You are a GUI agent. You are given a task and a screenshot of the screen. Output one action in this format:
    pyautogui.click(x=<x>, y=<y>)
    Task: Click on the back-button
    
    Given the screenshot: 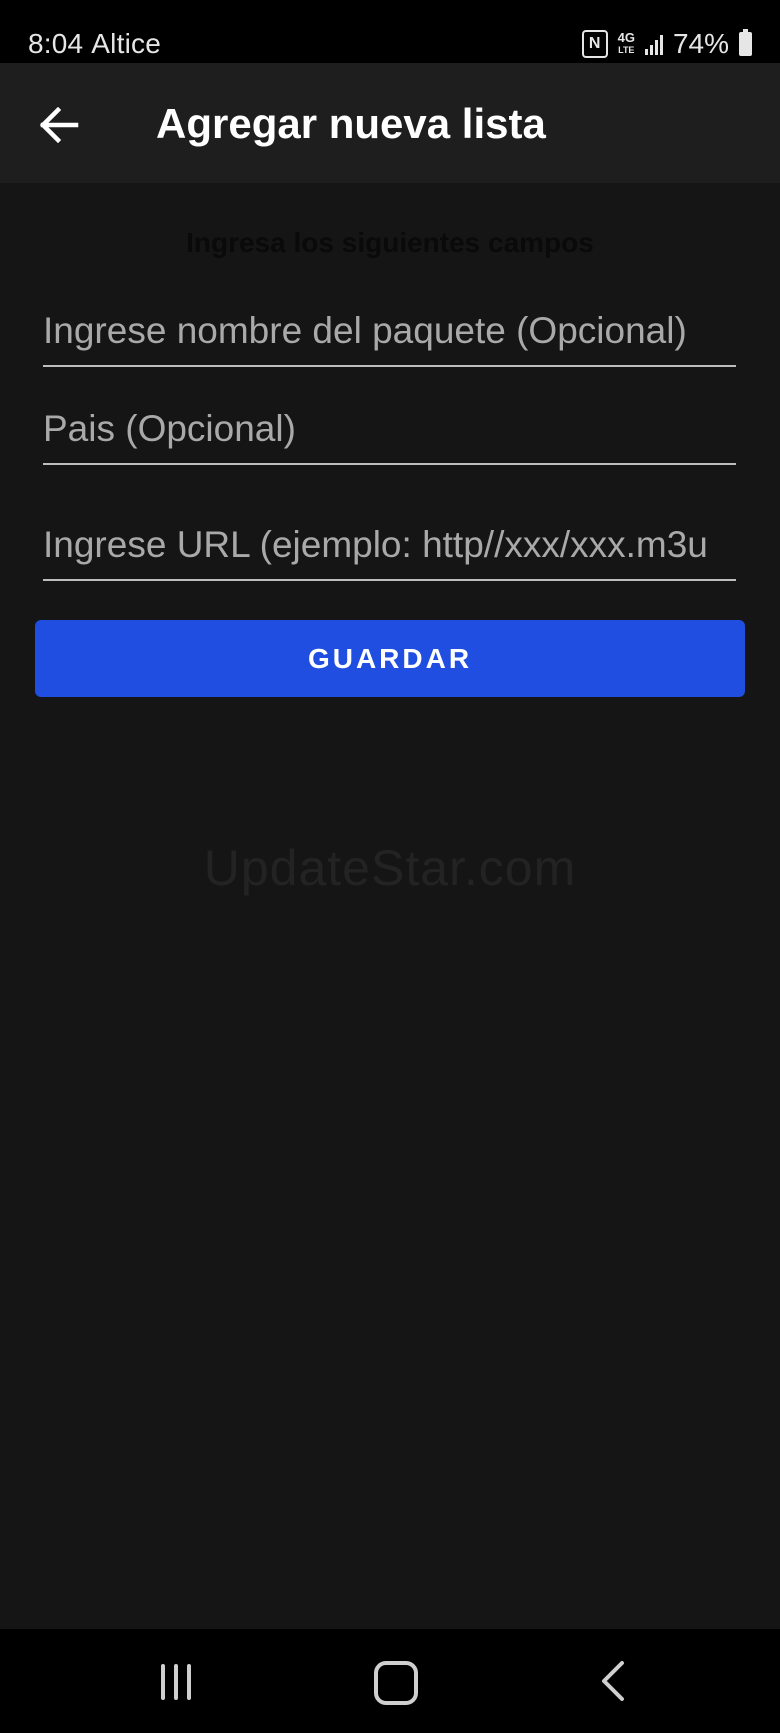 What is the action you would take?
    pyautogui.click(x=59, y=125)
    